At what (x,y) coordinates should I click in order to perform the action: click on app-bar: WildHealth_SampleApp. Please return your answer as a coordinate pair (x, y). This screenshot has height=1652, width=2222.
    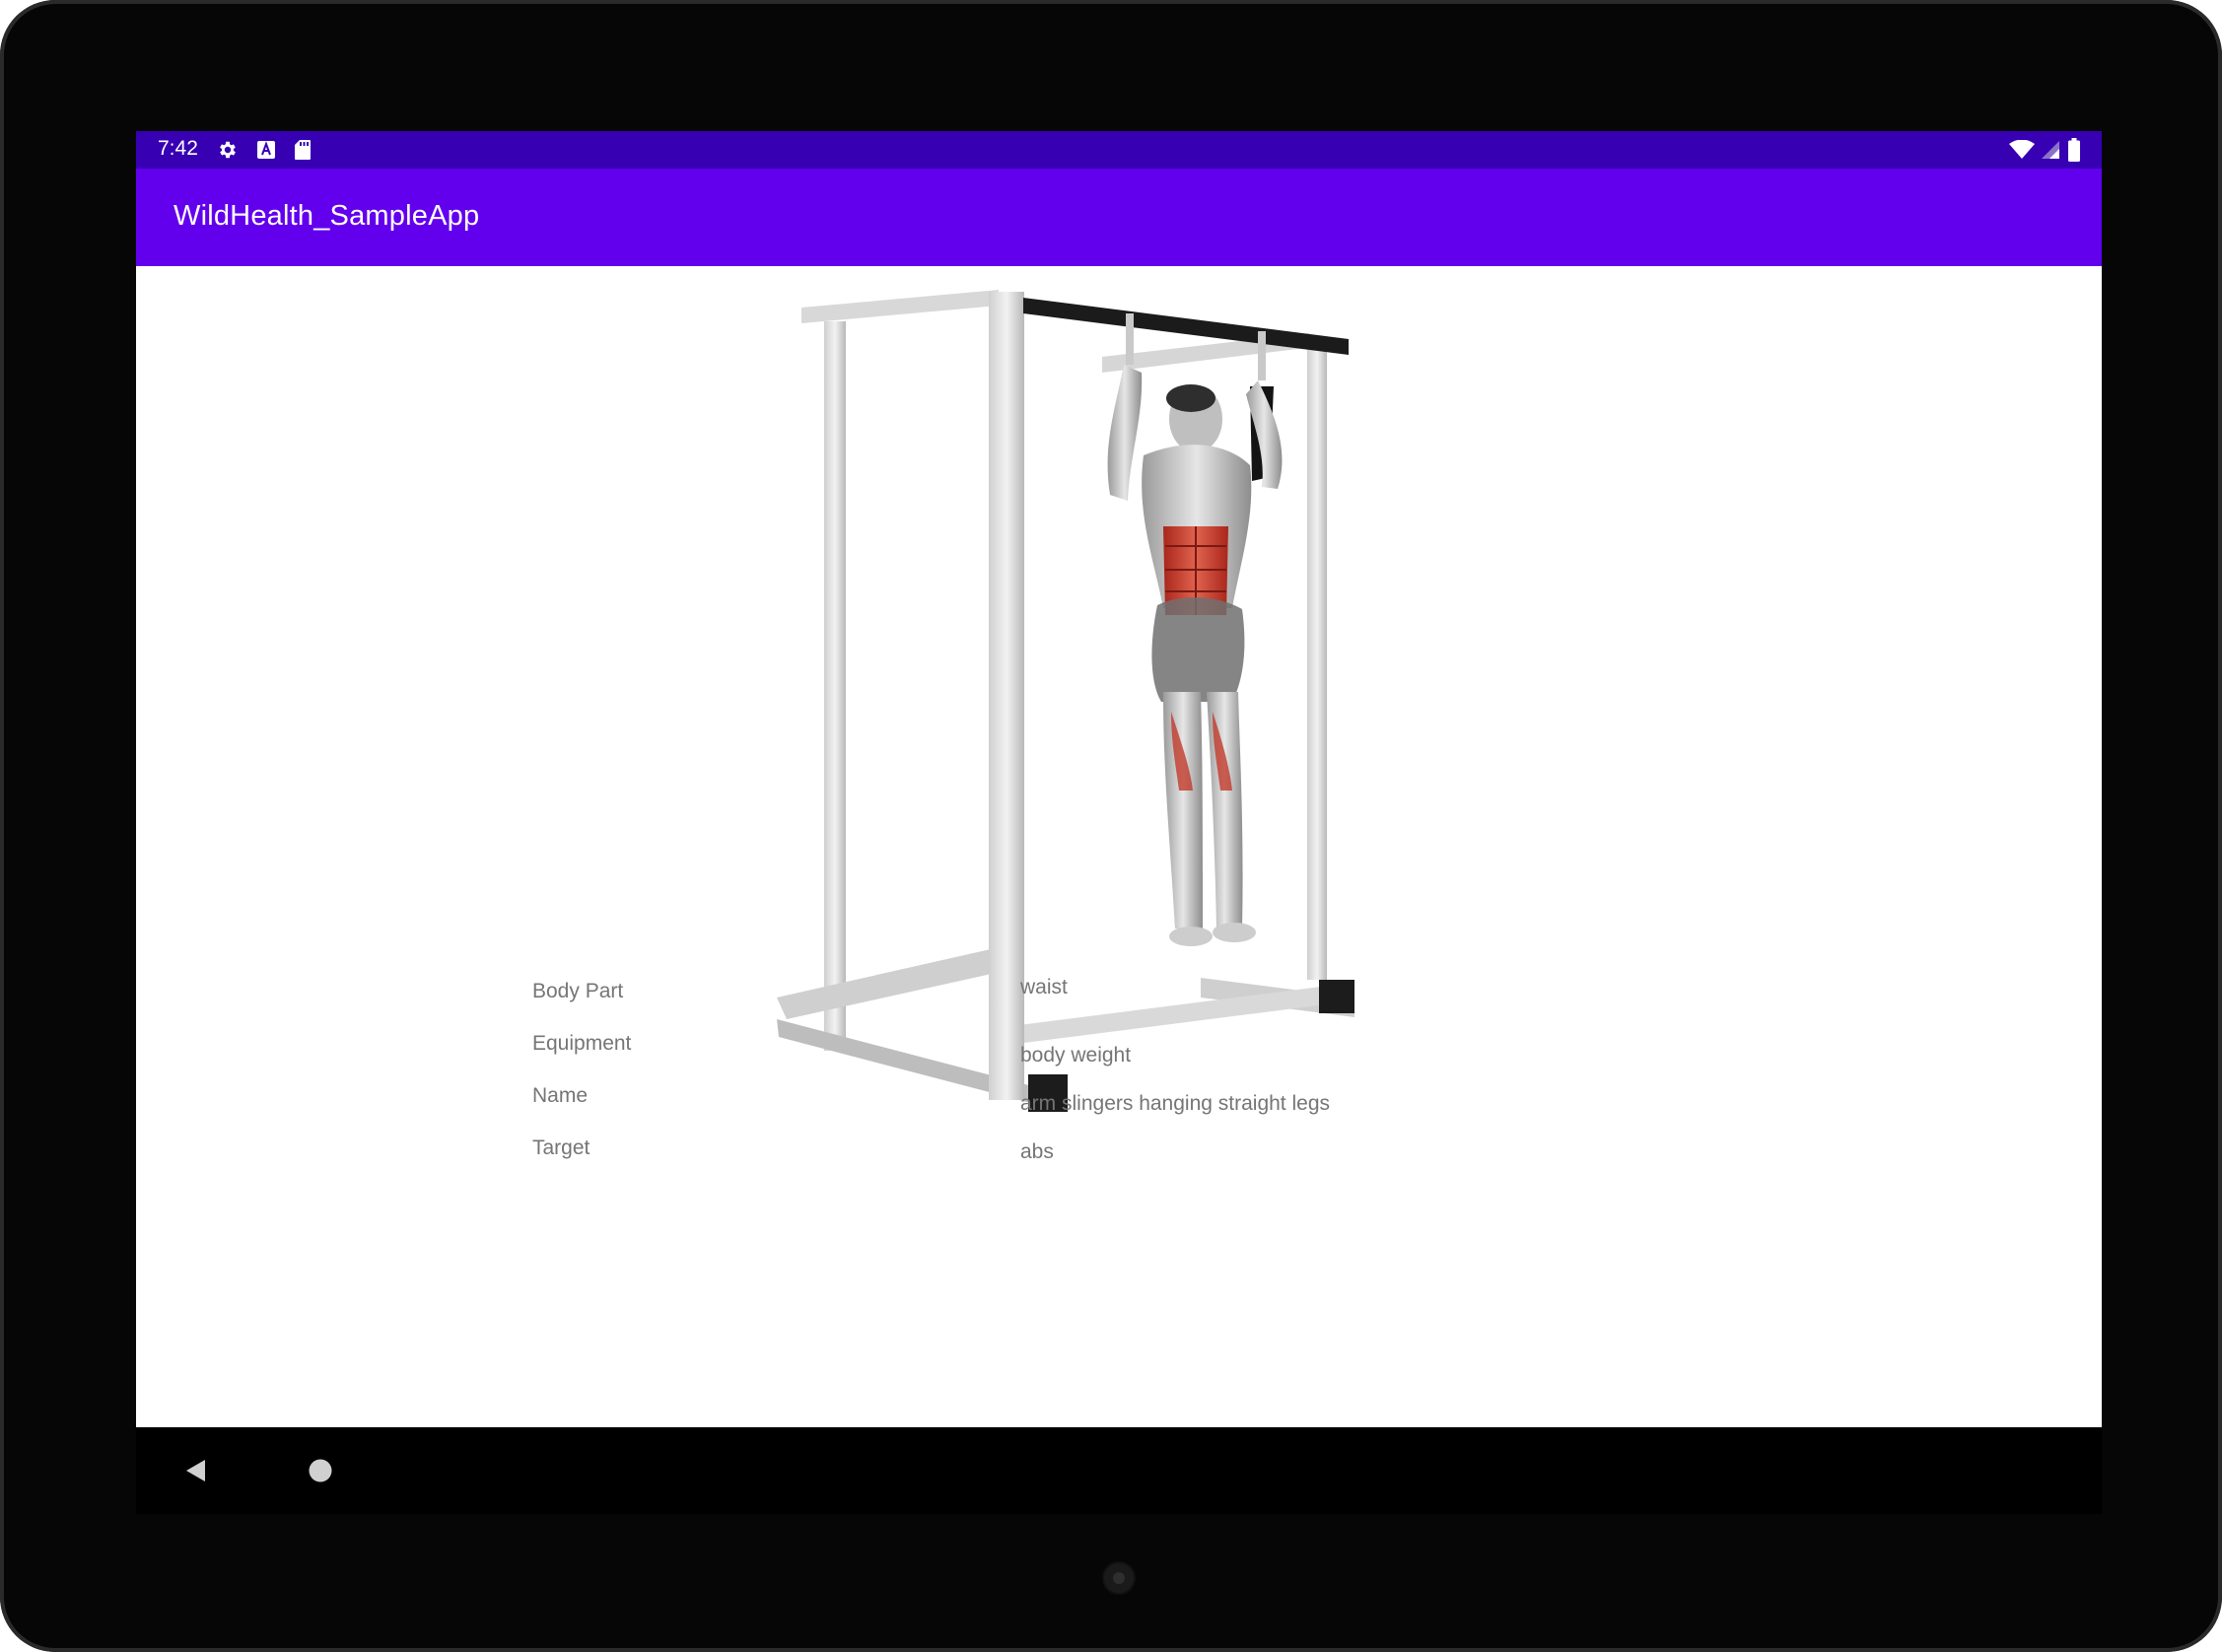
    Looking at the image, I should click on (1119, 217).